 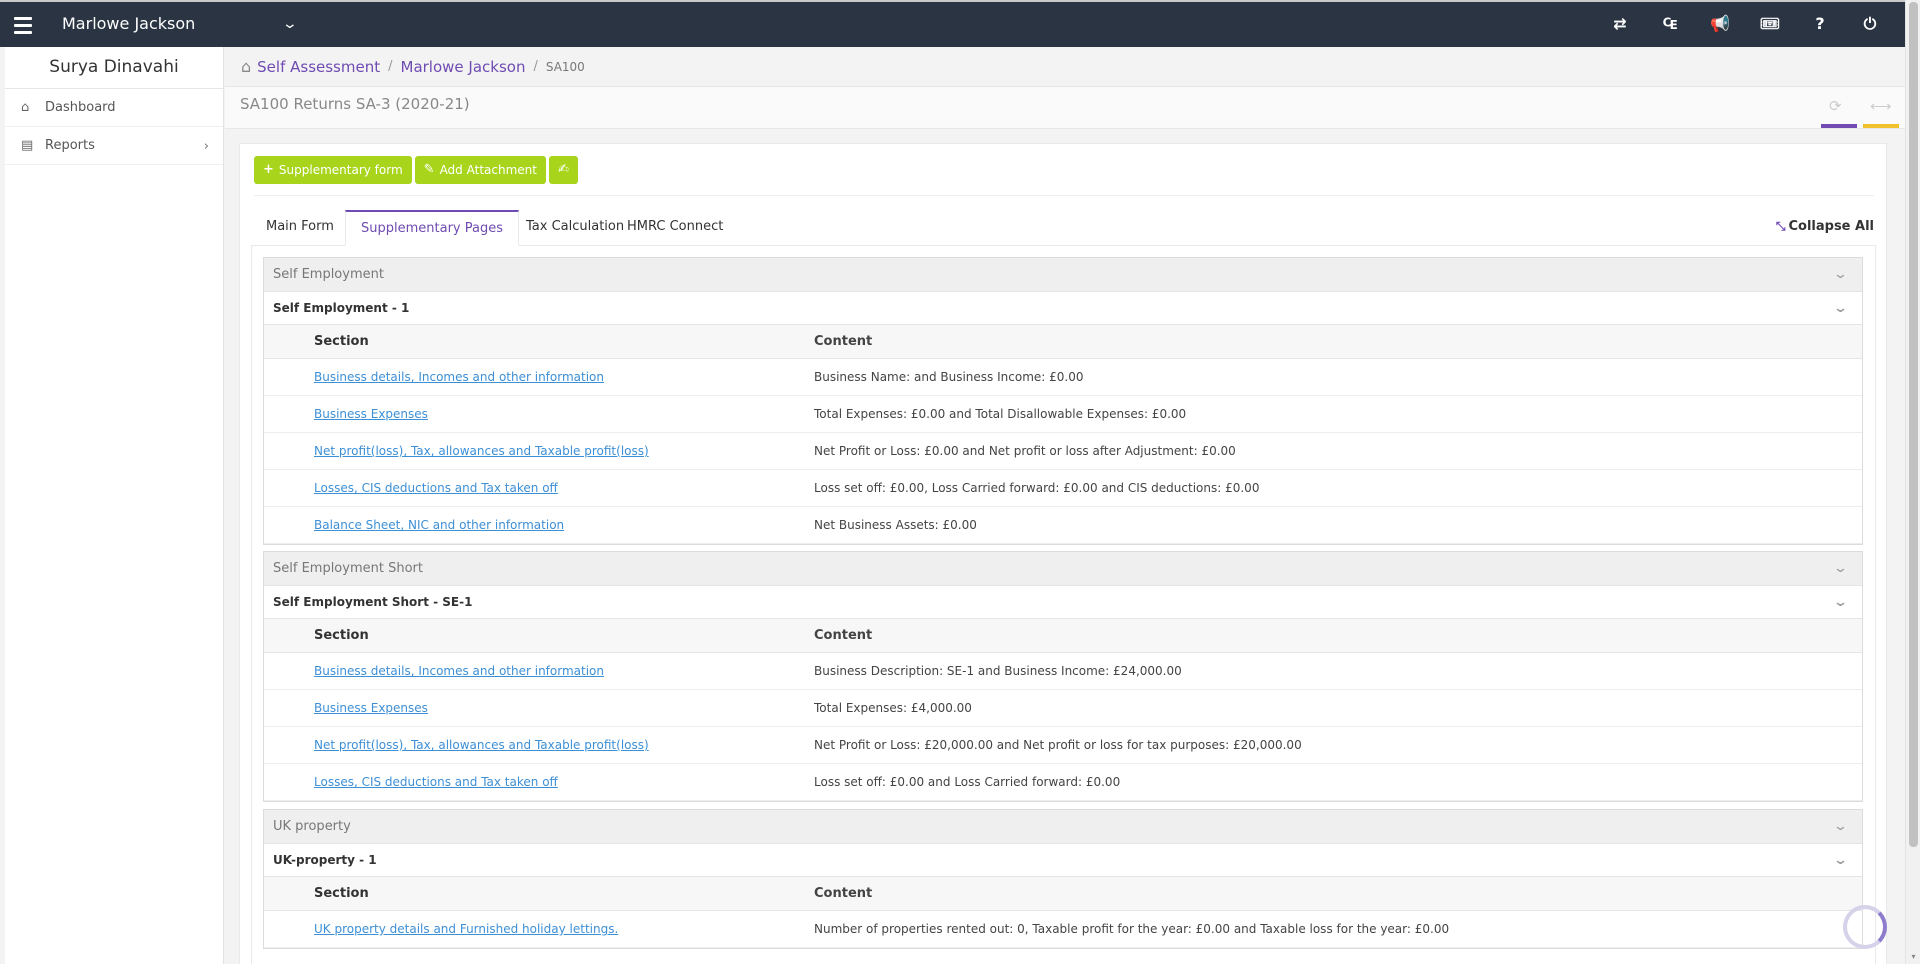 I want to click on expand-icon: ⟷, so click(x=1881, y=106).